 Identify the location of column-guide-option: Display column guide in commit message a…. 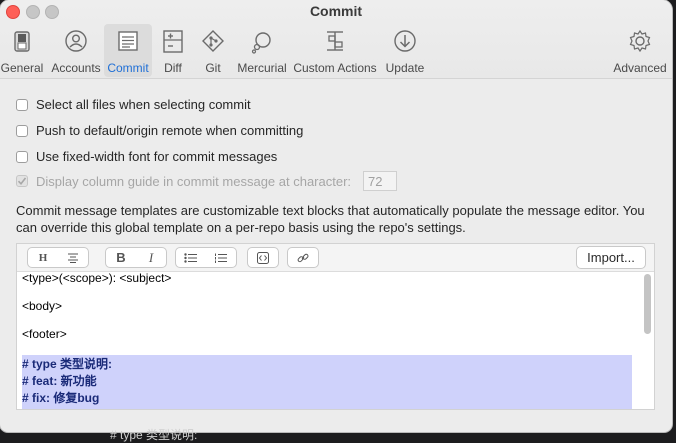
(207, 181).